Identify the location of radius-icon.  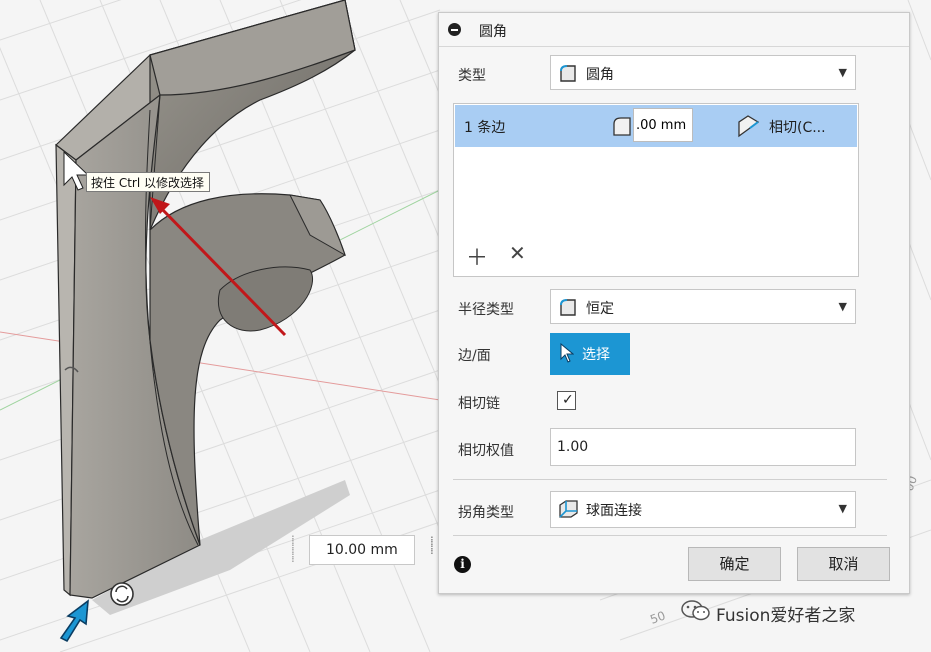
(622, 126).